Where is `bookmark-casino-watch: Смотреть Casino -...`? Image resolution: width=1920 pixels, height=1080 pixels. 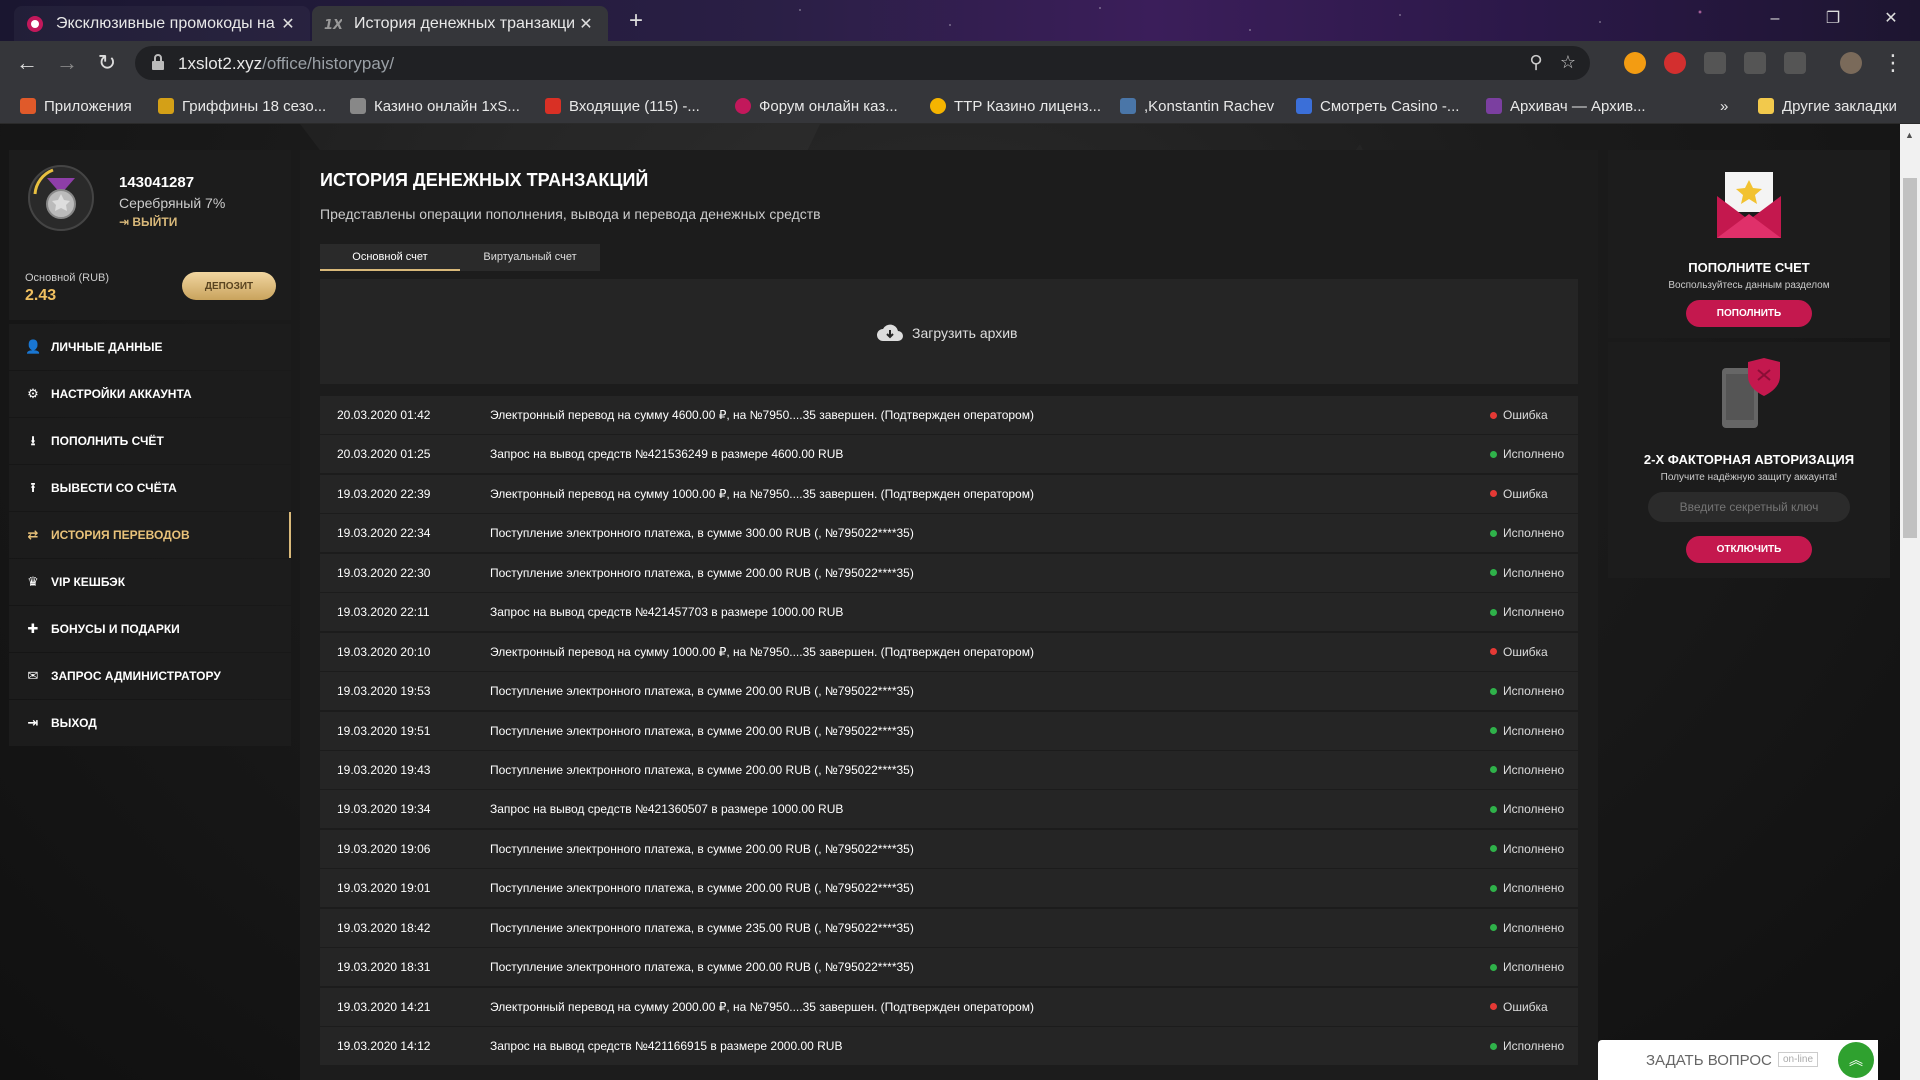 bookmark-casino-watch: Смотреть Casino -... is located at coordinates (1377, 106).